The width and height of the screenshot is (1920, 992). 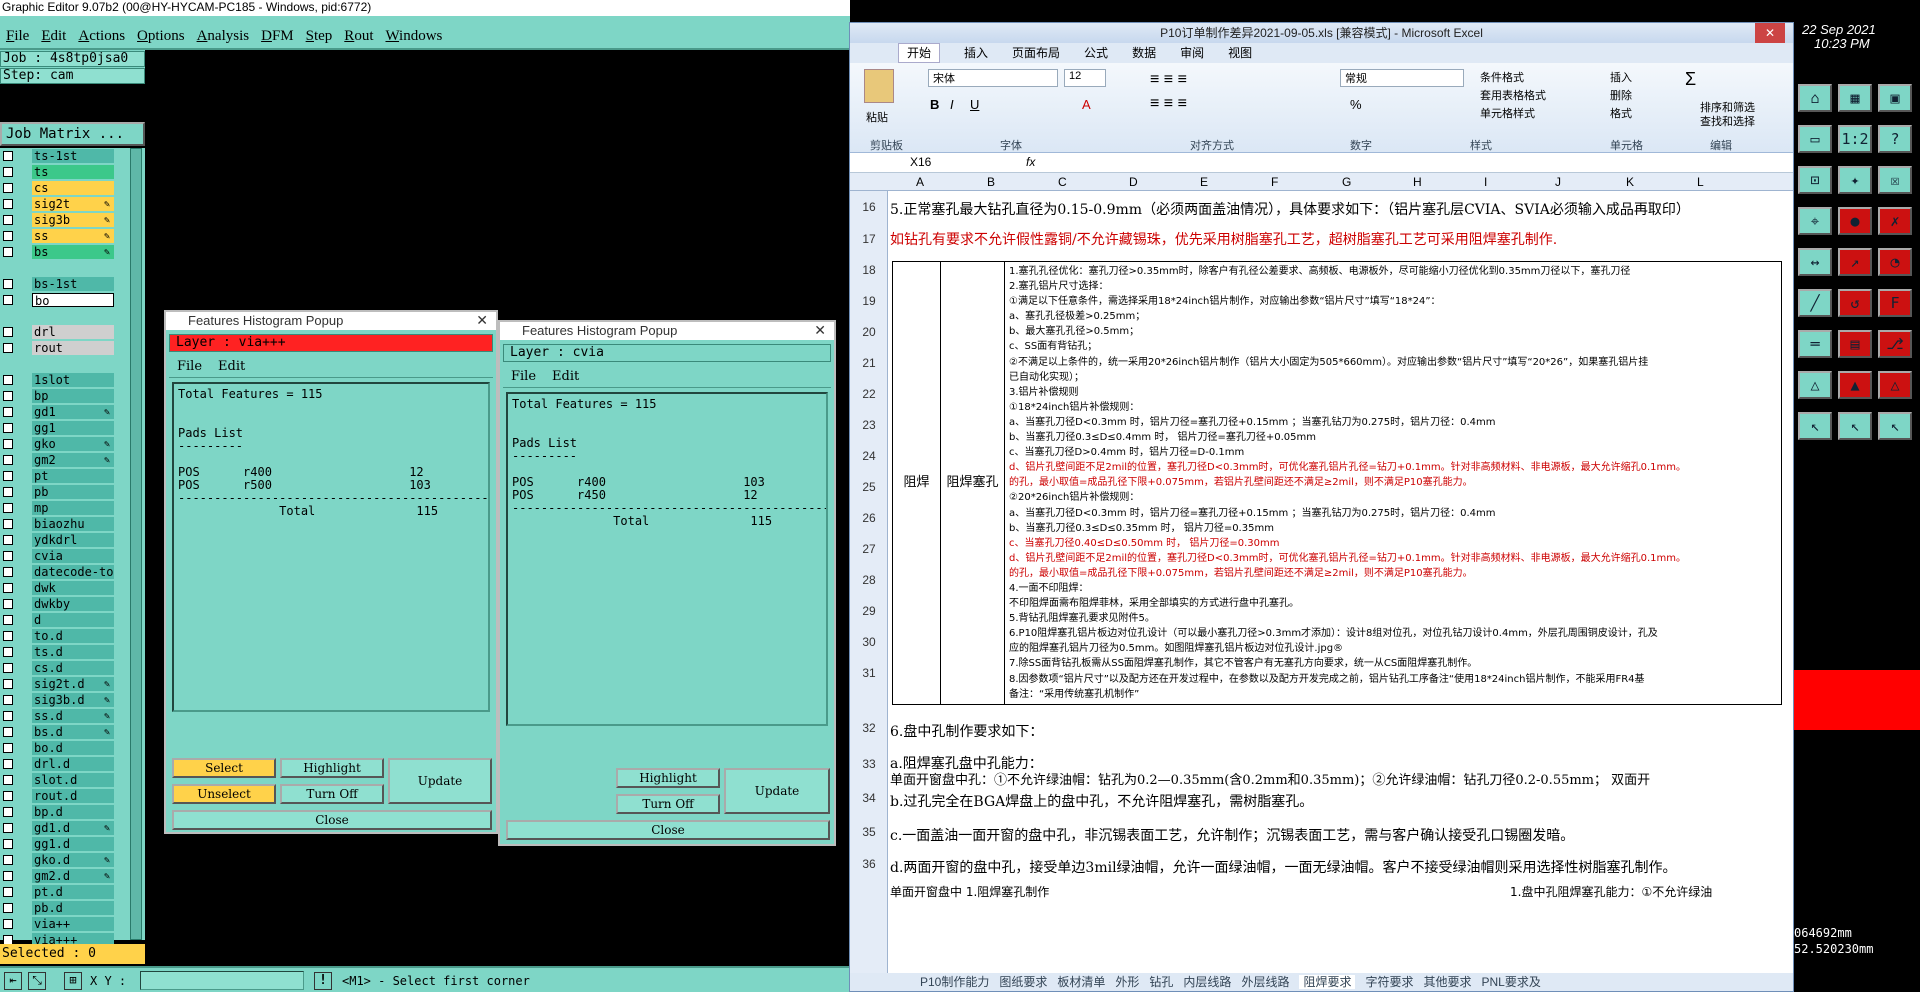 I want to click on tool-button-icon: ●, so click(x=1855, y=221).